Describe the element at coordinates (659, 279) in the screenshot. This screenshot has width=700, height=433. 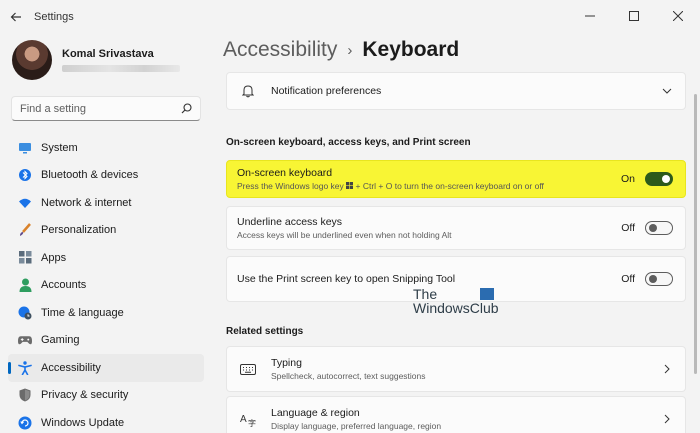
I see `printscreen-toggle` at that location.